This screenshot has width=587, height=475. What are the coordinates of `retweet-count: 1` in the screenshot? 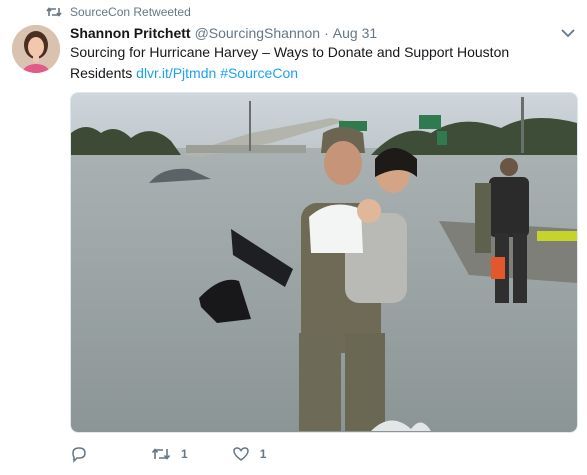 It's located at (184, 454).